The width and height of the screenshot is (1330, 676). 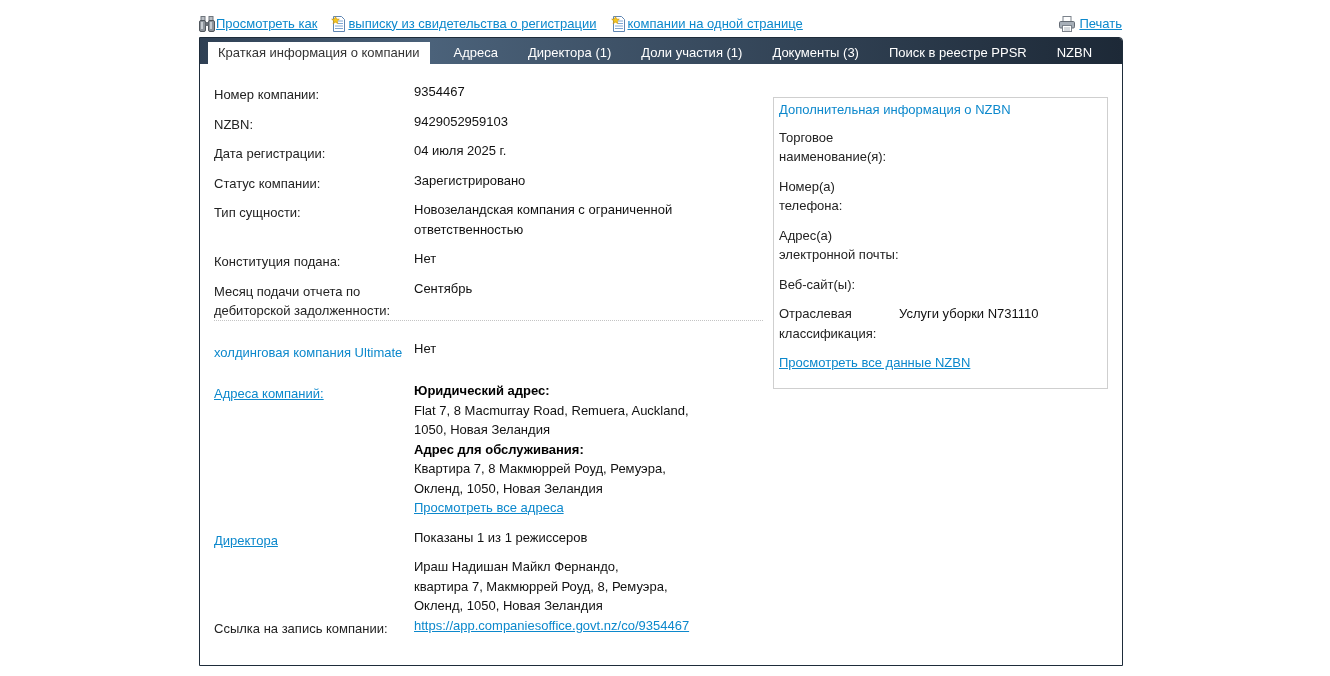 What do you see at coordinates (319, 53) in the screenshot?
I see `tab: Краткая информация о компании` at bounding box center [319, 53].